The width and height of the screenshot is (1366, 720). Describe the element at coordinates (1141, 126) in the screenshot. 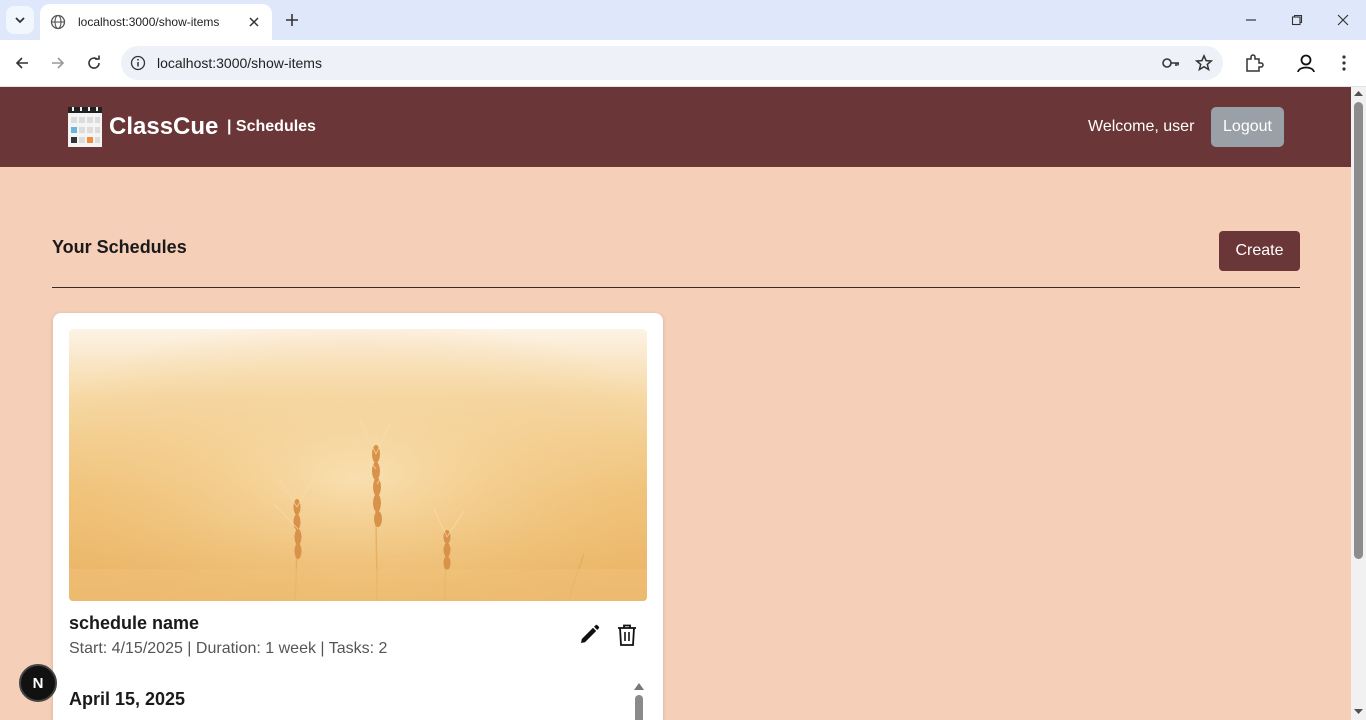

I see `welcome-text: Welcome, user` at that location.